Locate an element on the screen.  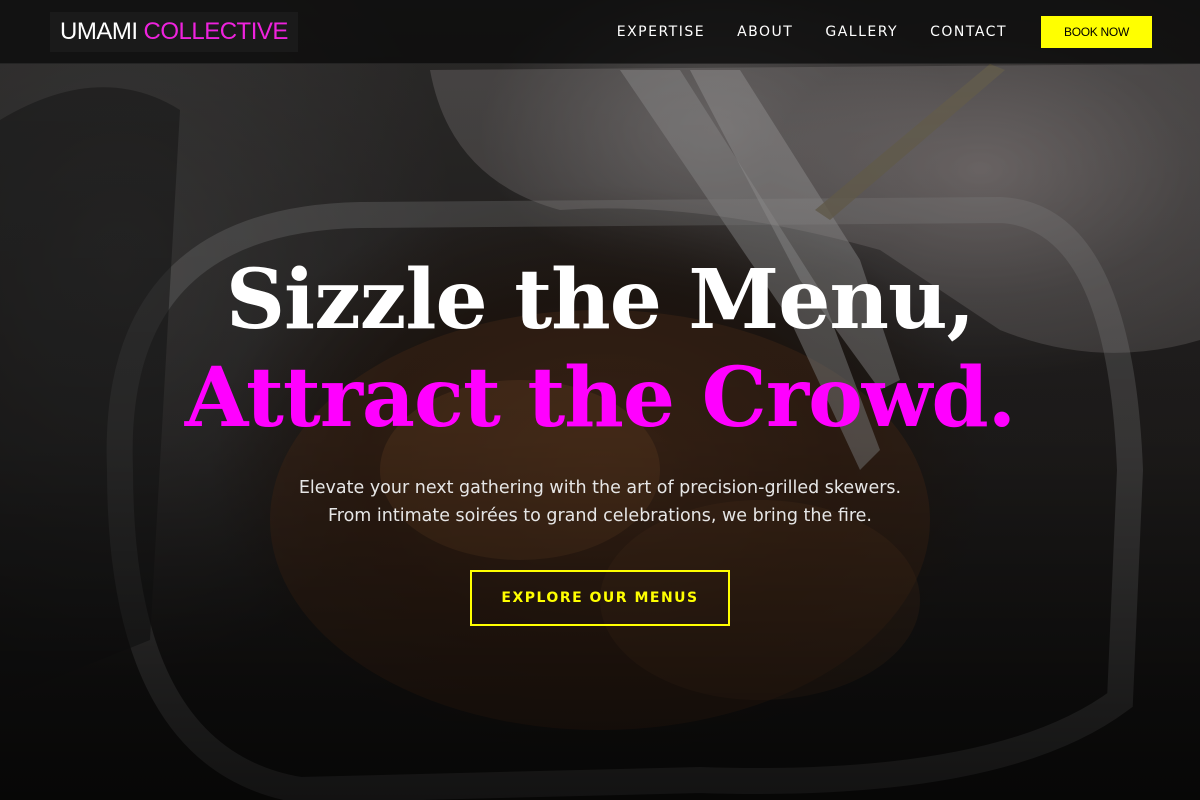
nav-link-contact: CONTACT is located at coordinates (968, 32).